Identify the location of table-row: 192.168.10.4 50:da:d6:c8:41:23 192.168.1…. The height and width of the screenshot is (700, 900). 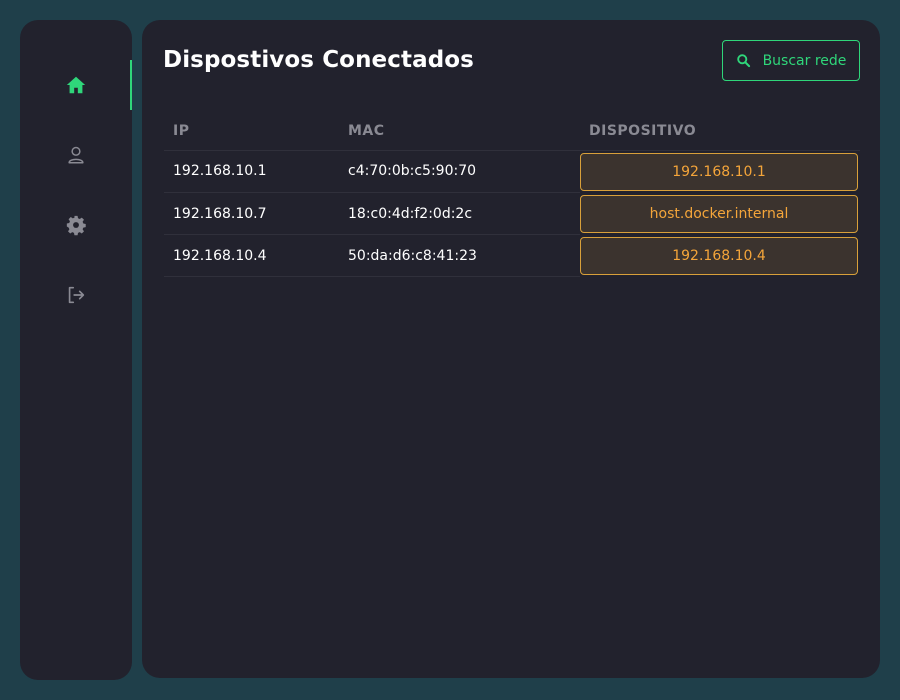
(512, 255).